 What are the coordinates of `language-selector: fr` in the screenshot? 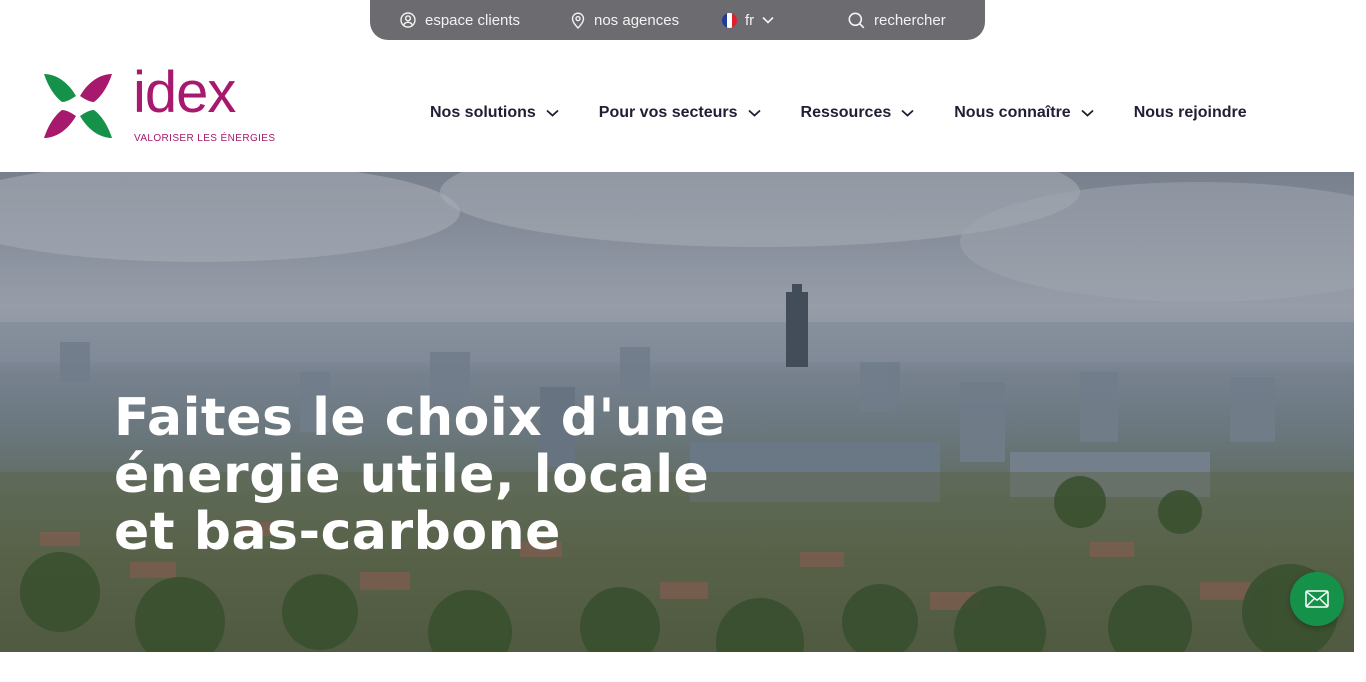 It's located at (748, 20).